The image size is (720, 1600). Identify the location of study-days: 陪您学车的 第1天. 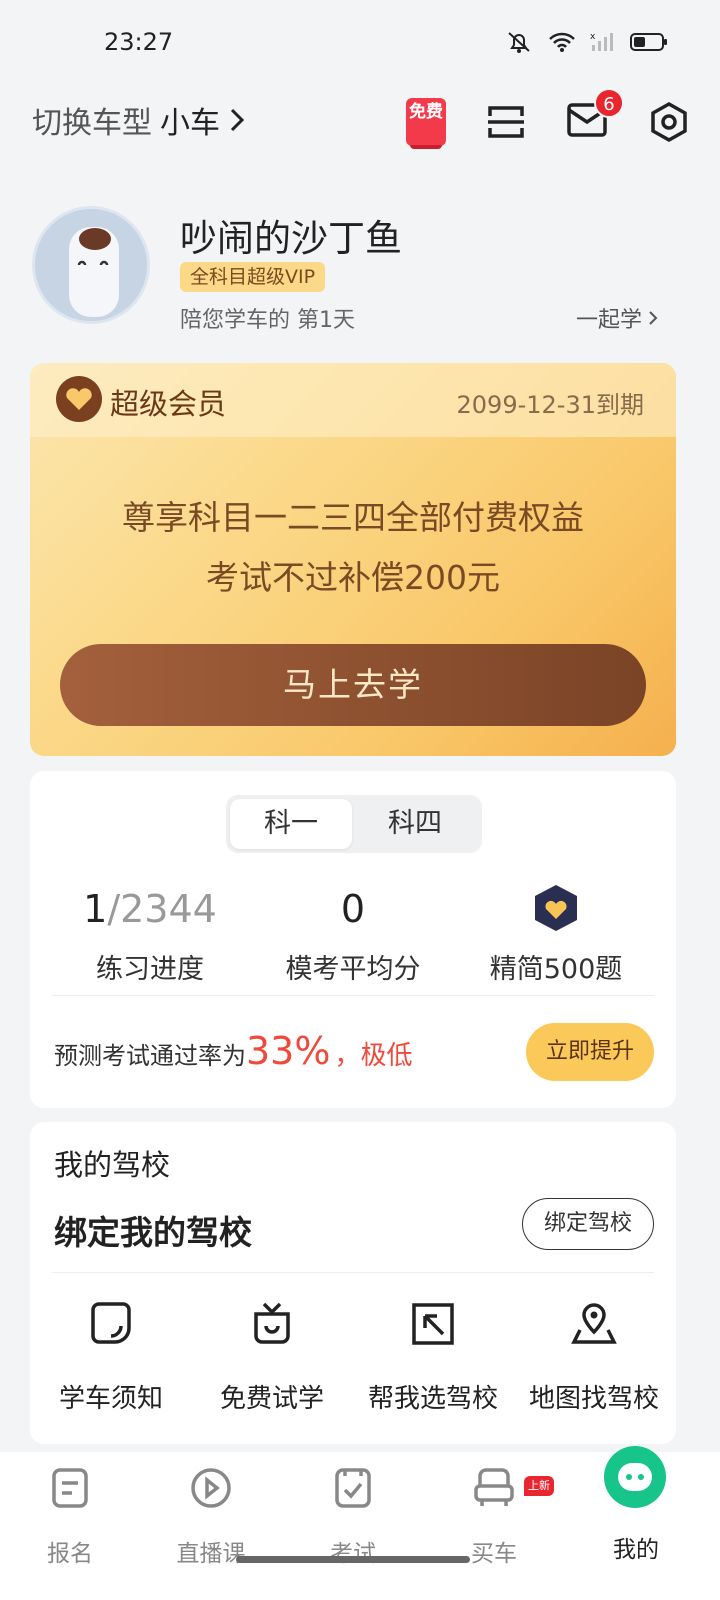
(267, 320).